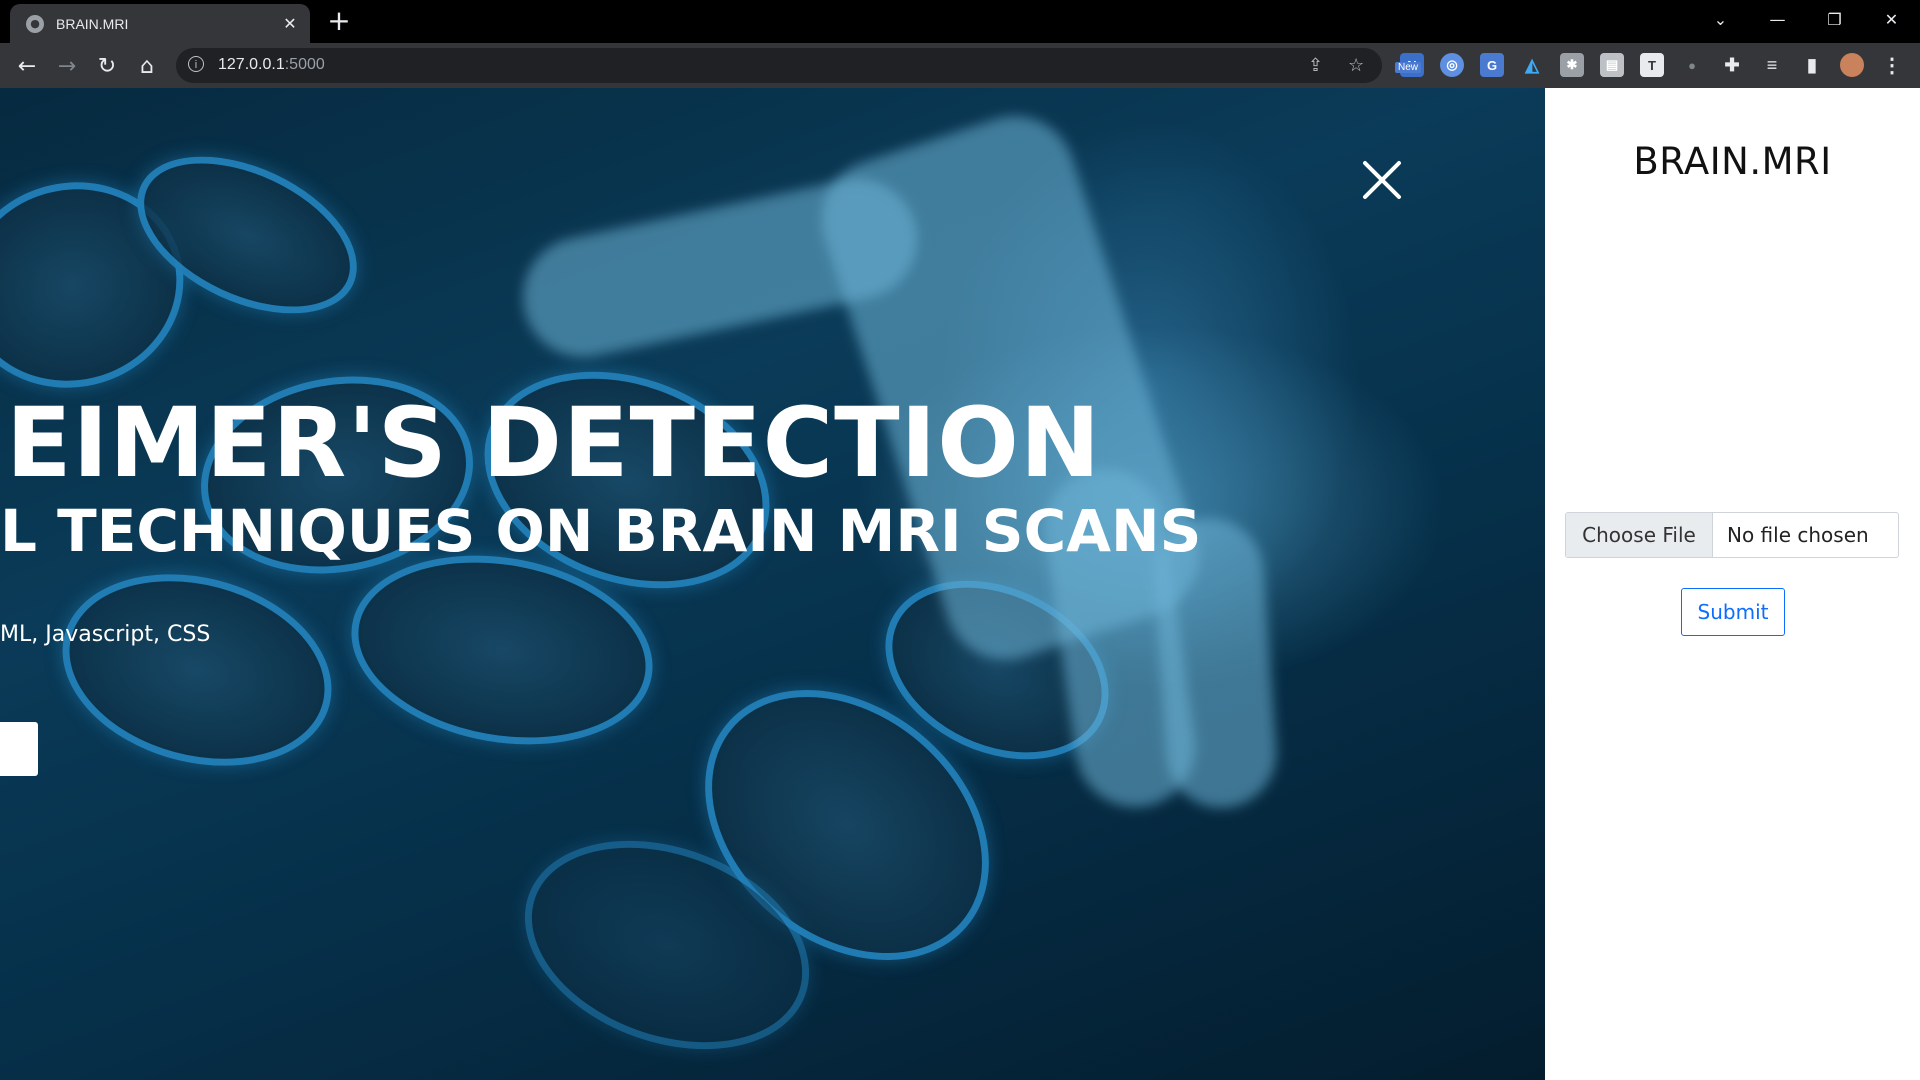 Image resolution: width=1920 pixels, height=1080 pixels. What do you see at coordinates (105, 634) in the screenshot?
I see `hero-tech-stack: ML, Javascript, CSS` at bounding box center [105, 634].